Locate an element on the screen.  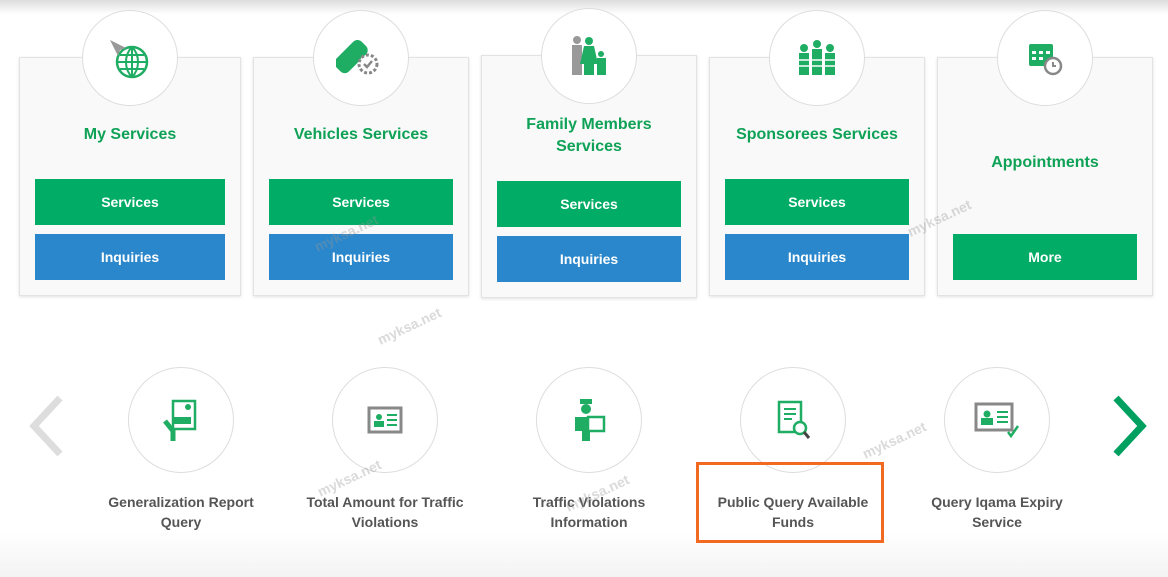
carousel-item-generalization-report-query: Generalization Report Query is located at coordinates (181, 449).